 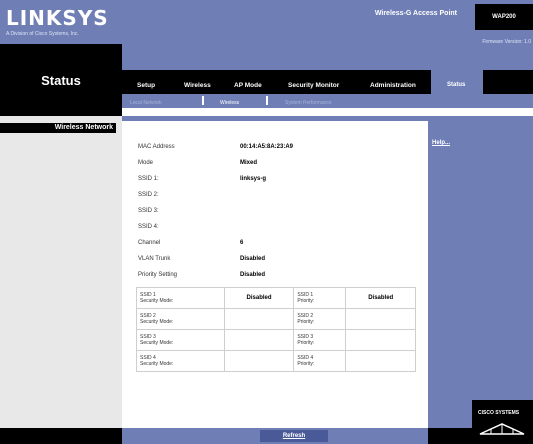 What do you see at coordinates (480, 272) in the screenshot?
I see `help-column` at bounding box center [480, 272].